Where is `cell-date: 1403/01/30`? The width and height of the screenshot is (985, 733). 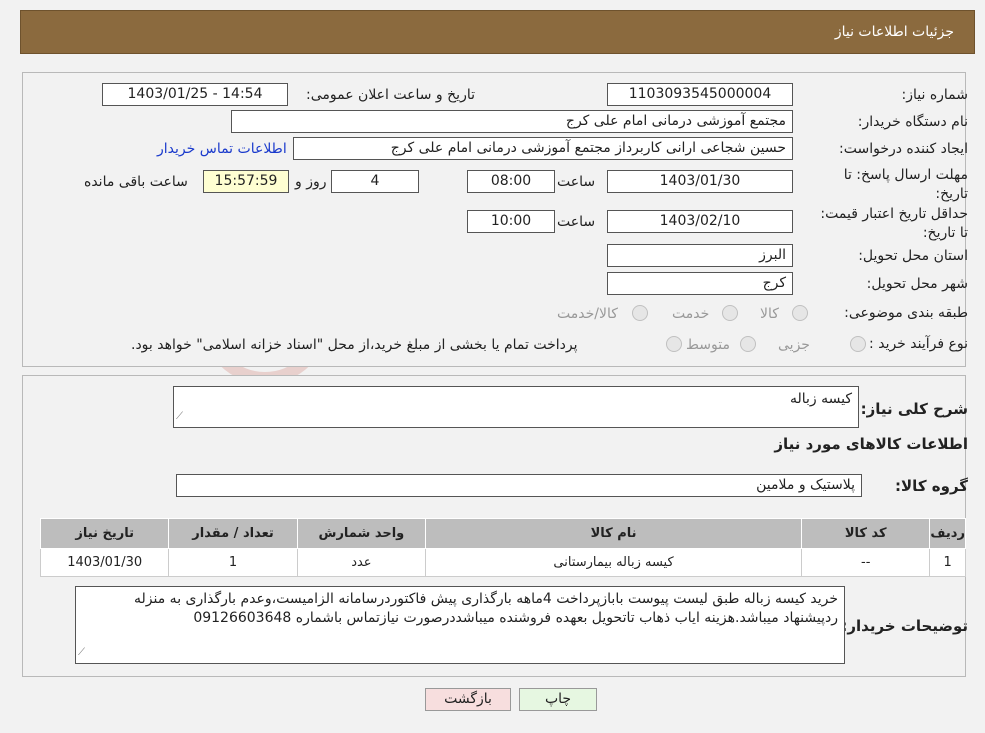 cell-date: 1403/01/30 is located at coordinates (104, 562).